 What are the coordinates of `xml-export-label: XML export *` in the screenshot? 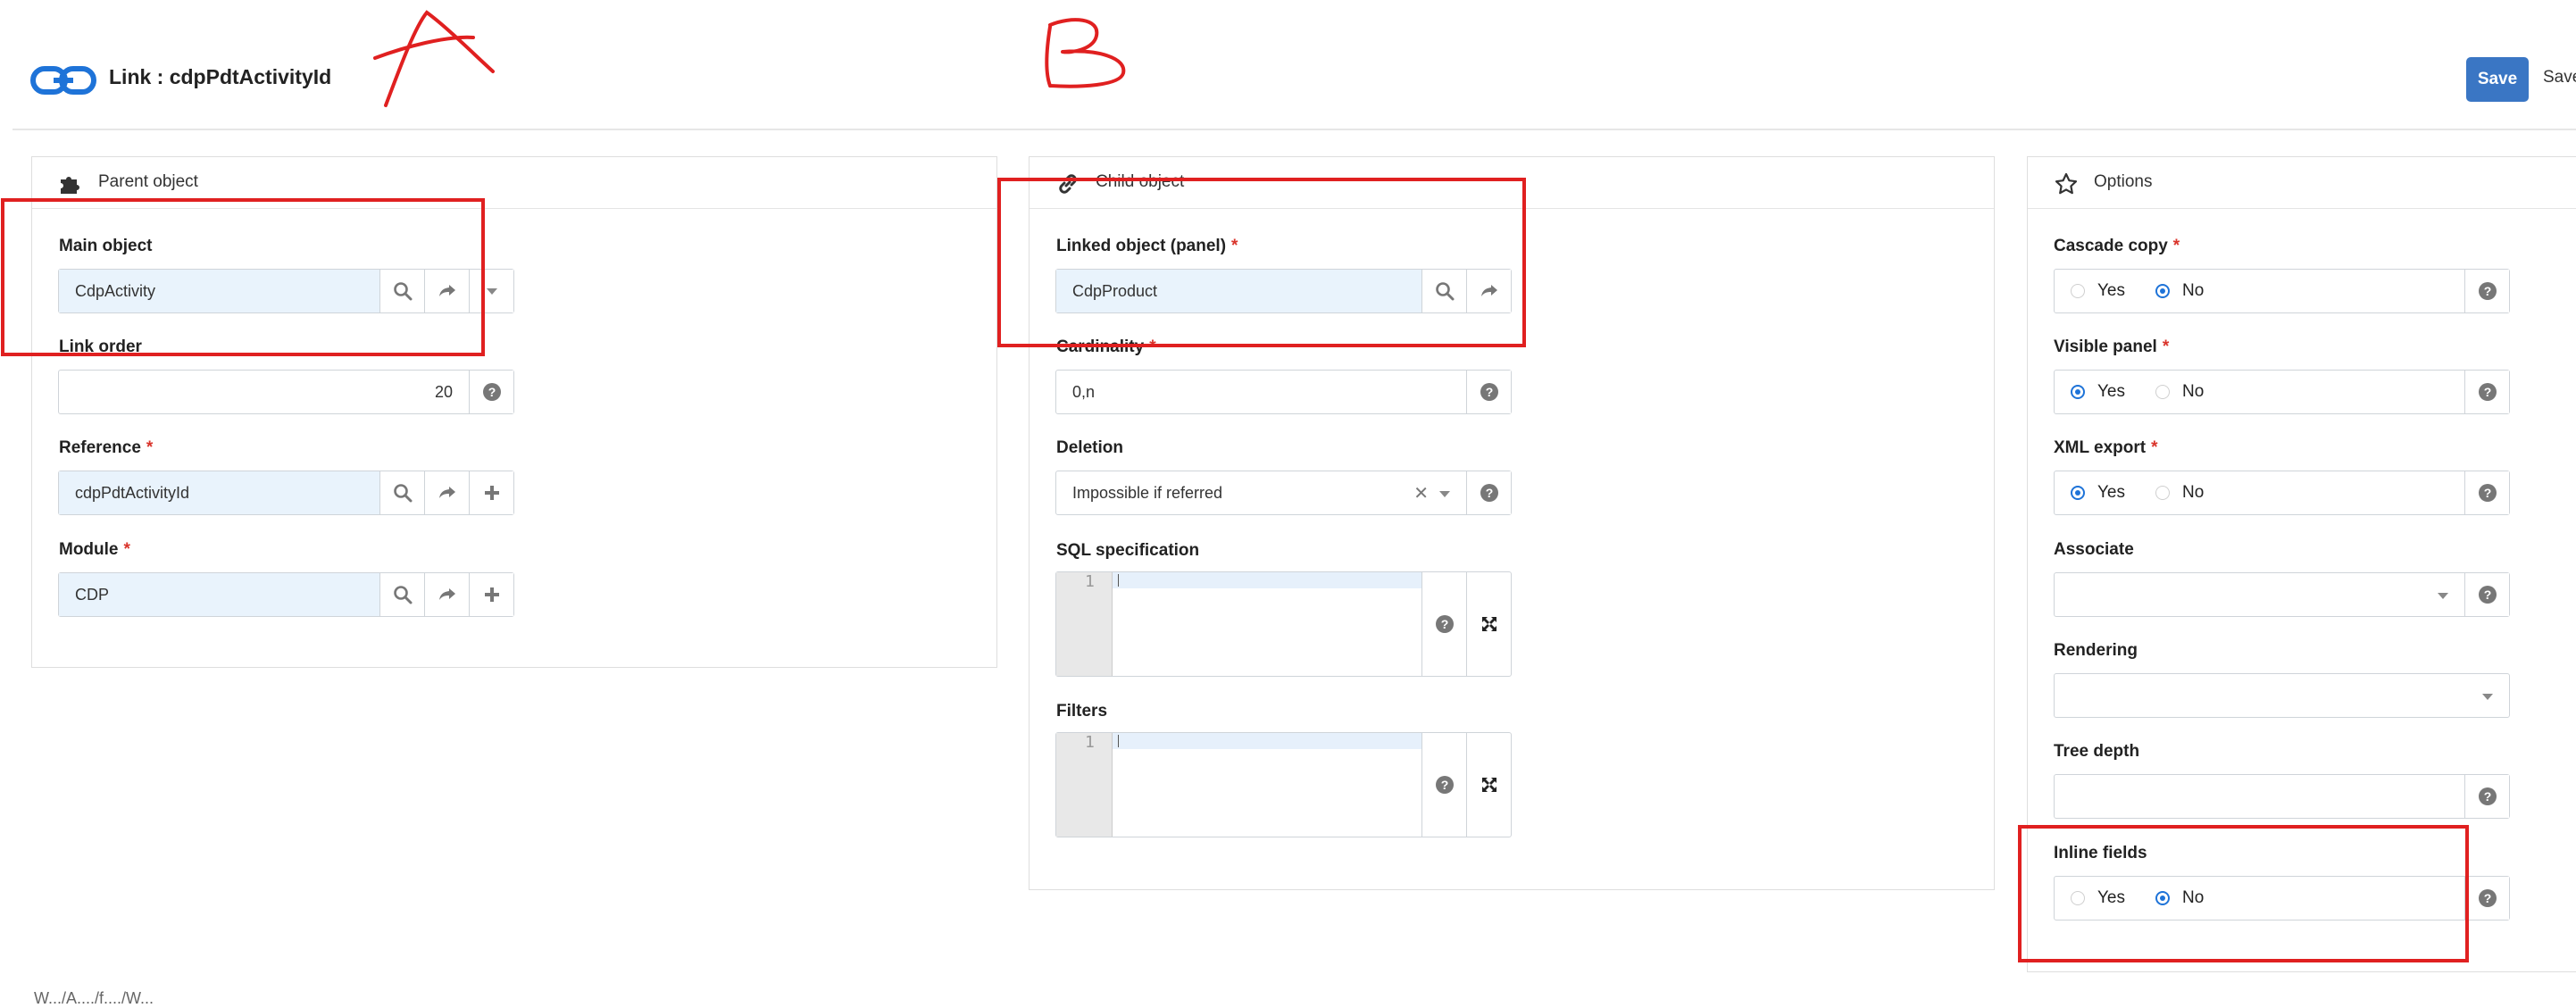 It's located at (2106, 447).